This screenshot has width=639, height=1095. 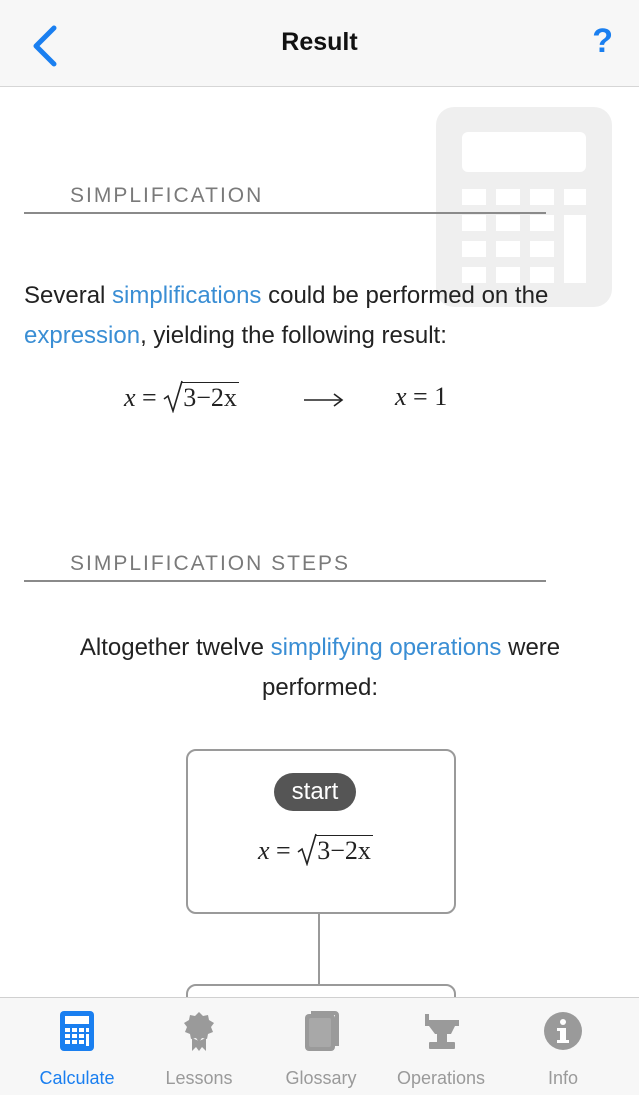 What do you see at coordinates (199, 1078) in the screenshot?
I see `tab-label: Lessons` at bounding box center [199, 1078].